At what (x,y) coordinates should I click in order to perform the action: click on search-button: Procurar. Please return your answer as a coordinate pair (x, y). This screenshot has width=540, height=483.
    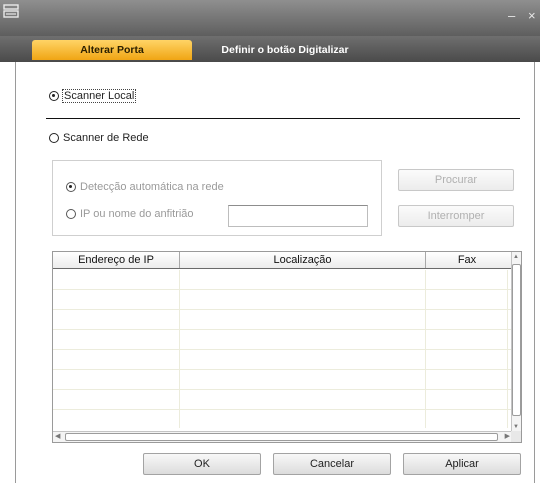
    Looking at the image, I should click on (456, 180).